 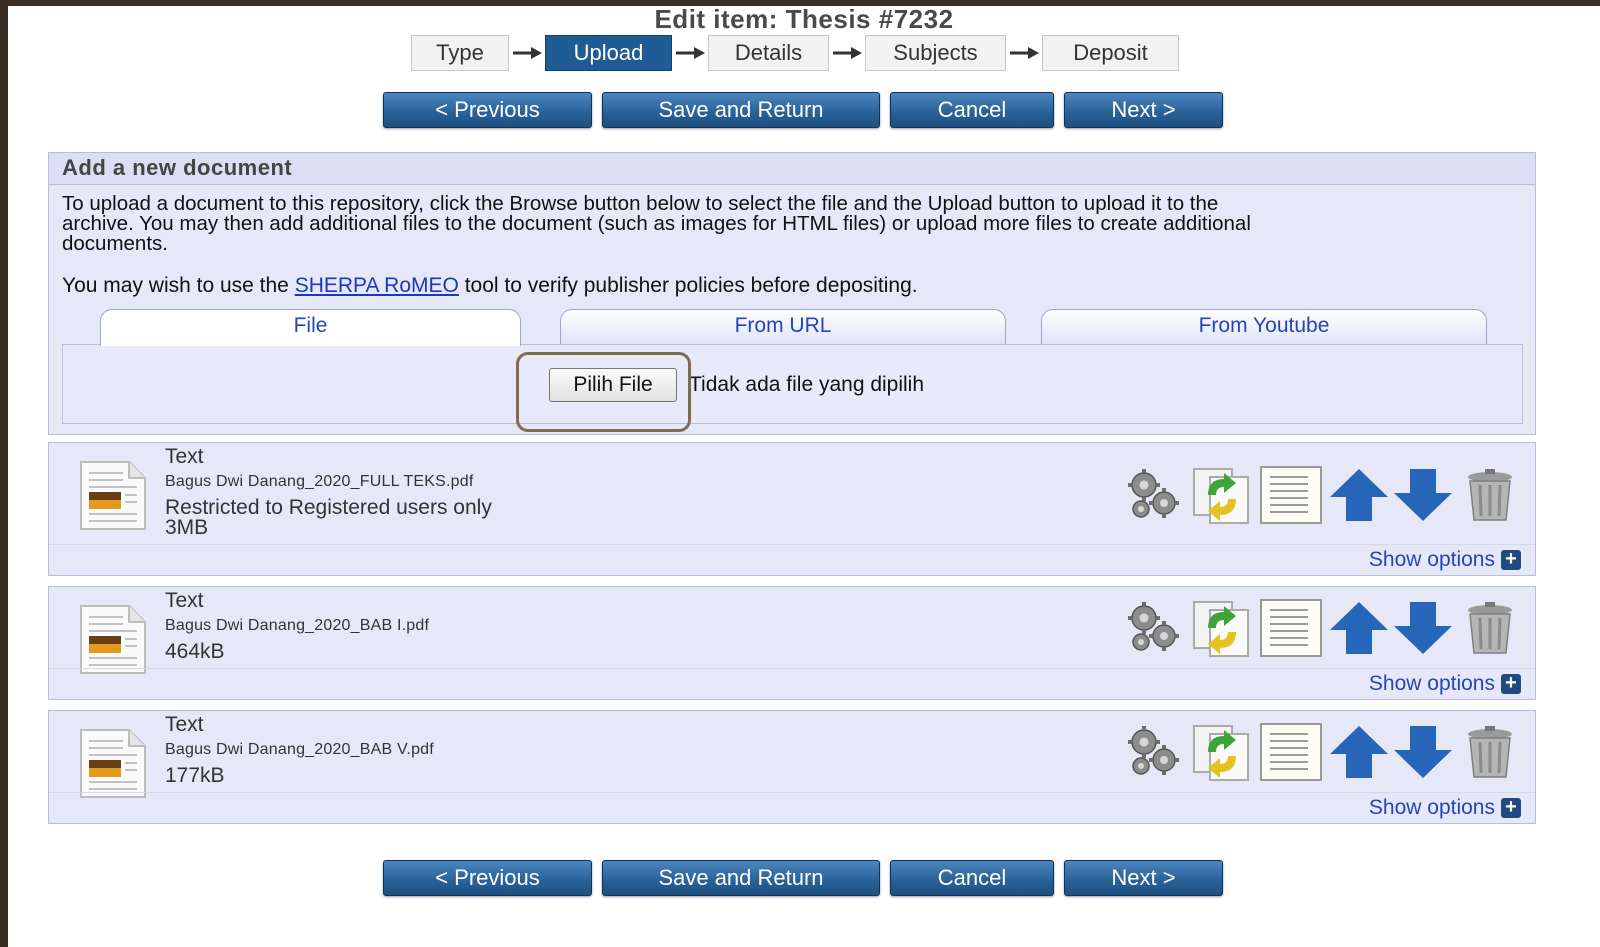 I want to click on document-filename: Bagus Dwi Danang_2020_FULL TEKS.pdf, so click(x=319, y=481).